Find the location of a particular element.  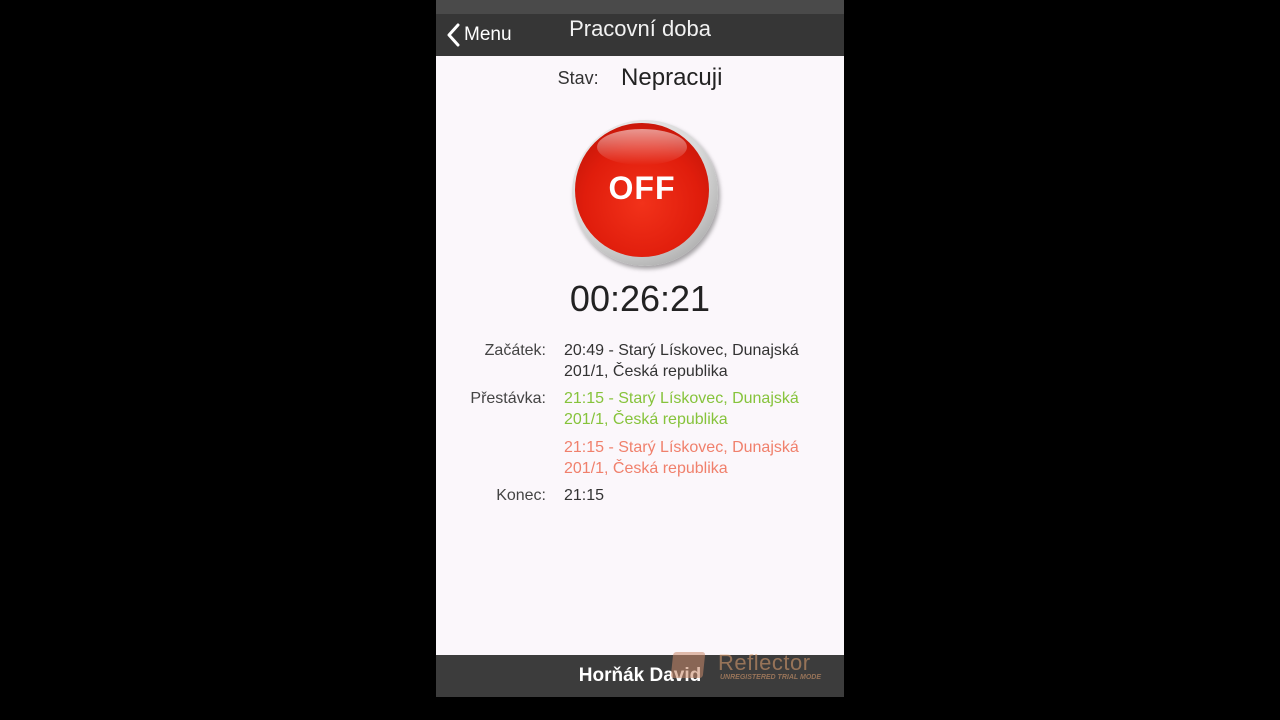

off-button: OFF is located at coordinates (642, 190).